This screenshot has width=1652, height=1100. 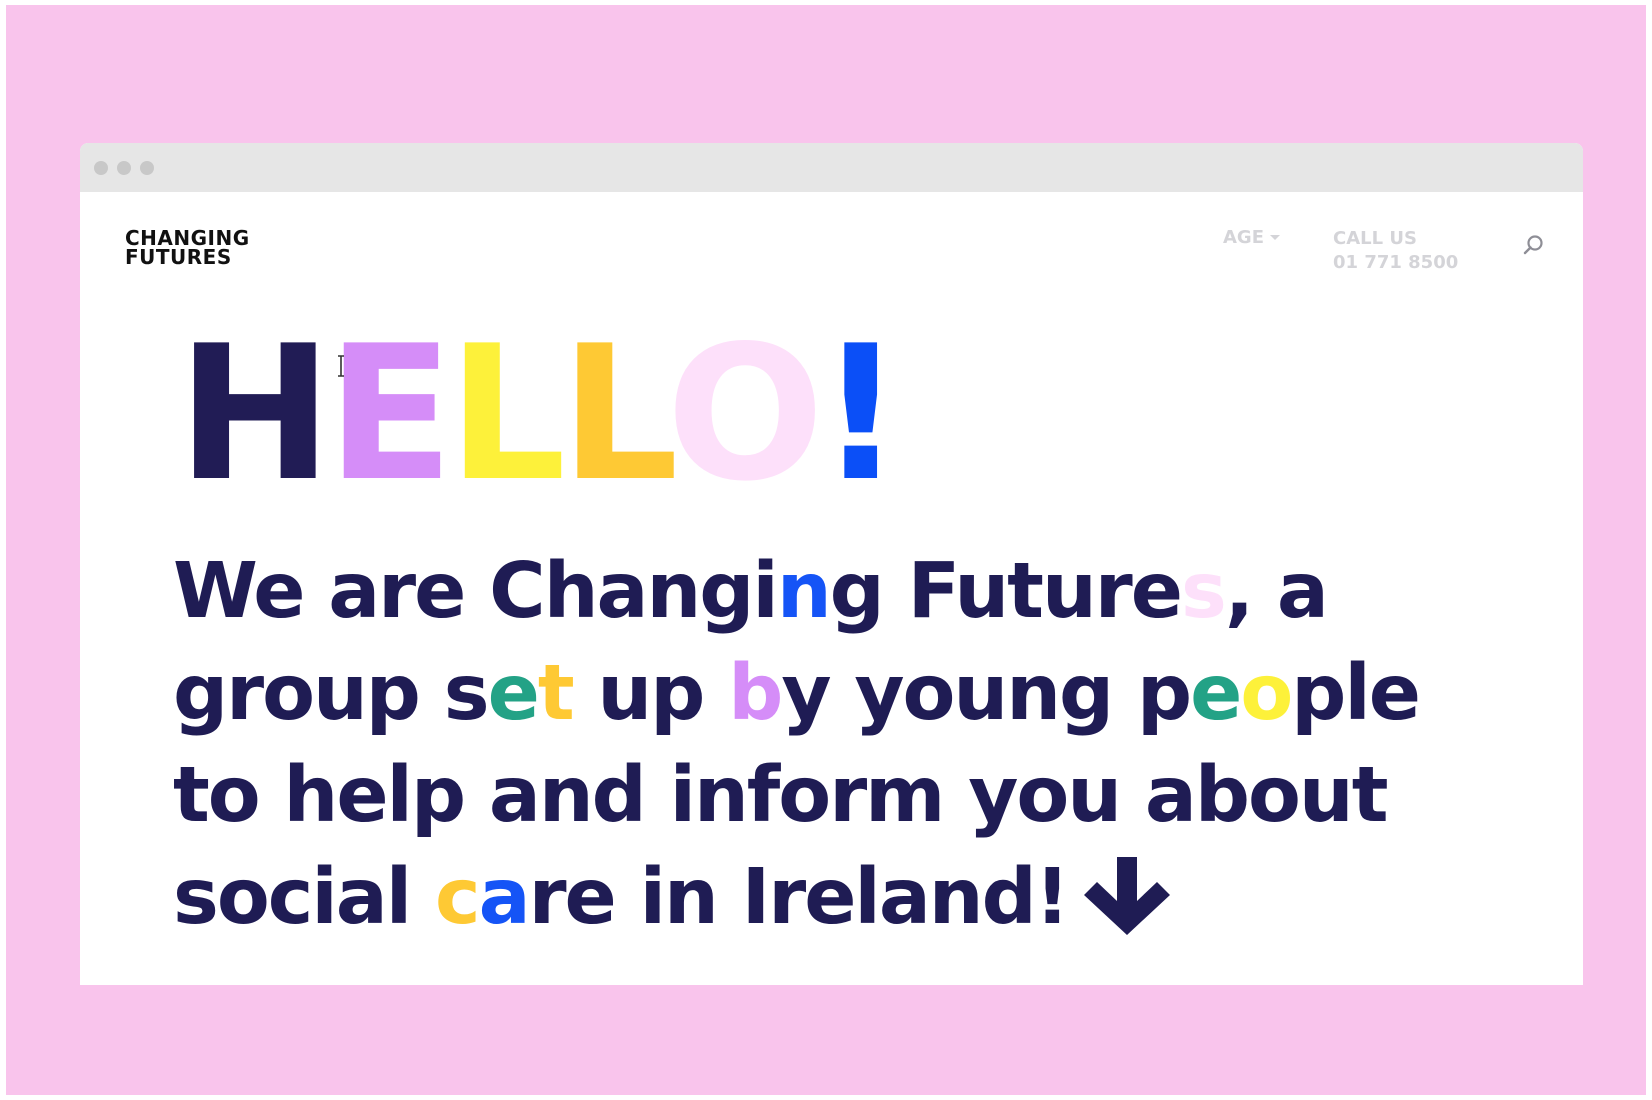 I want to click on call-us-title: CALL US, so click(x=1375, y=238).